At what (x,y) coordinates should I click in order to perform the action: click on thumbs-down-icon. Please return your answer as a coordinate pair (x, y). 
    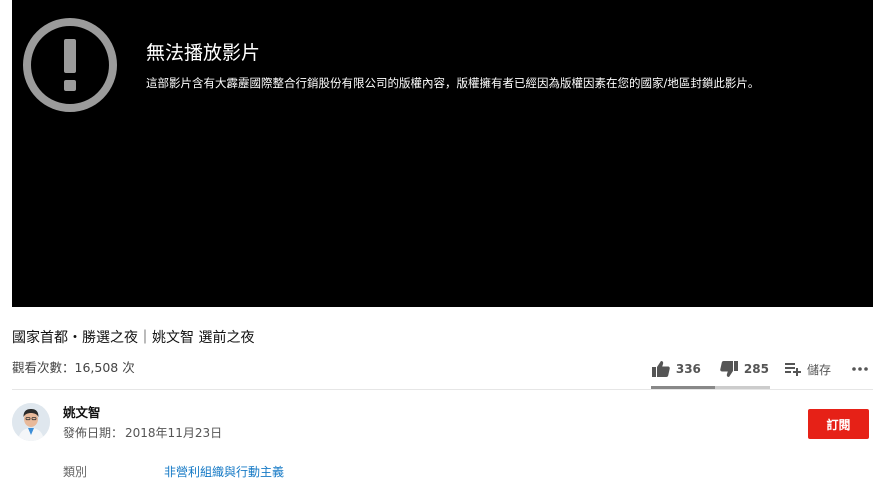
    Looking at the image, I should click on (729, 369).